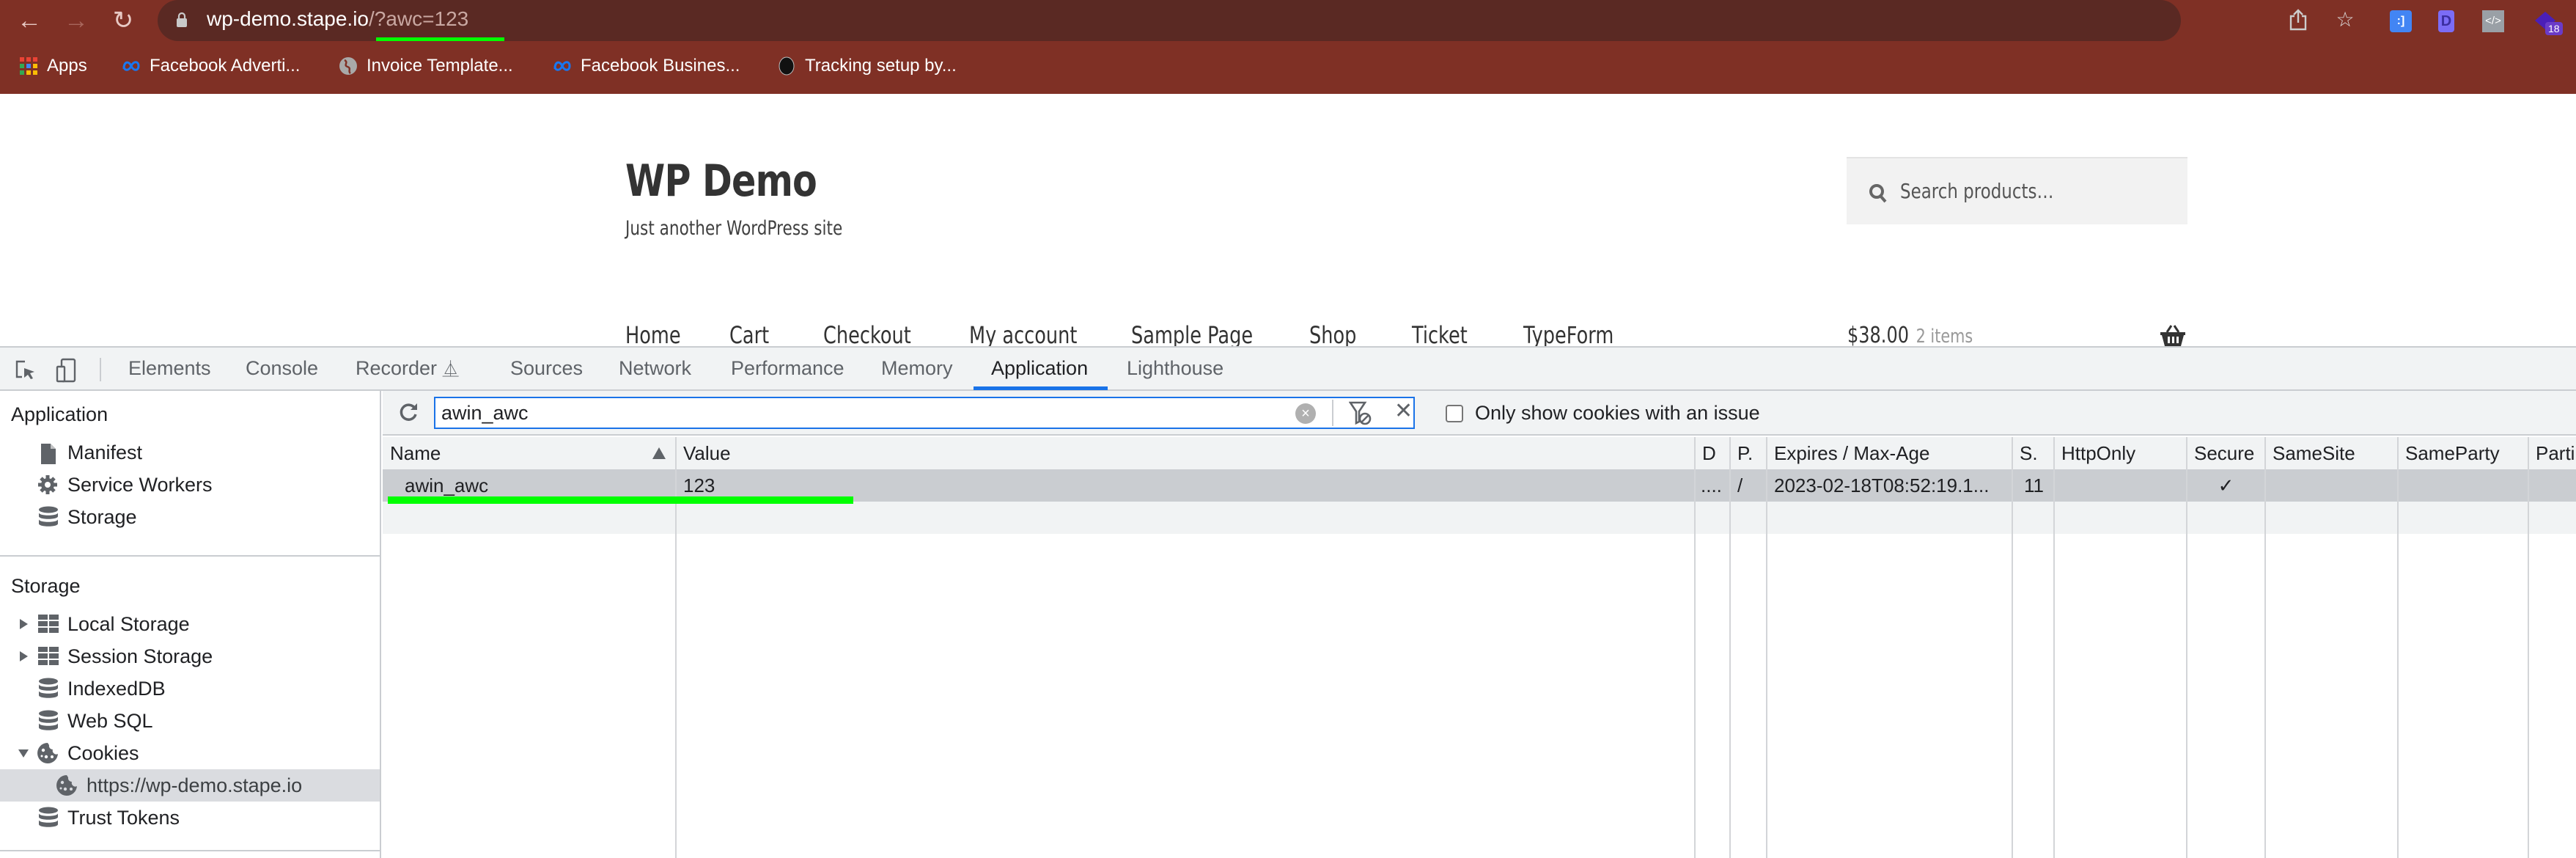 This screenshot has height=858, width=2576. Describe the element at coordinates (1454, 413) in the screenshot. I see `only-issue-checkbox` at that location.